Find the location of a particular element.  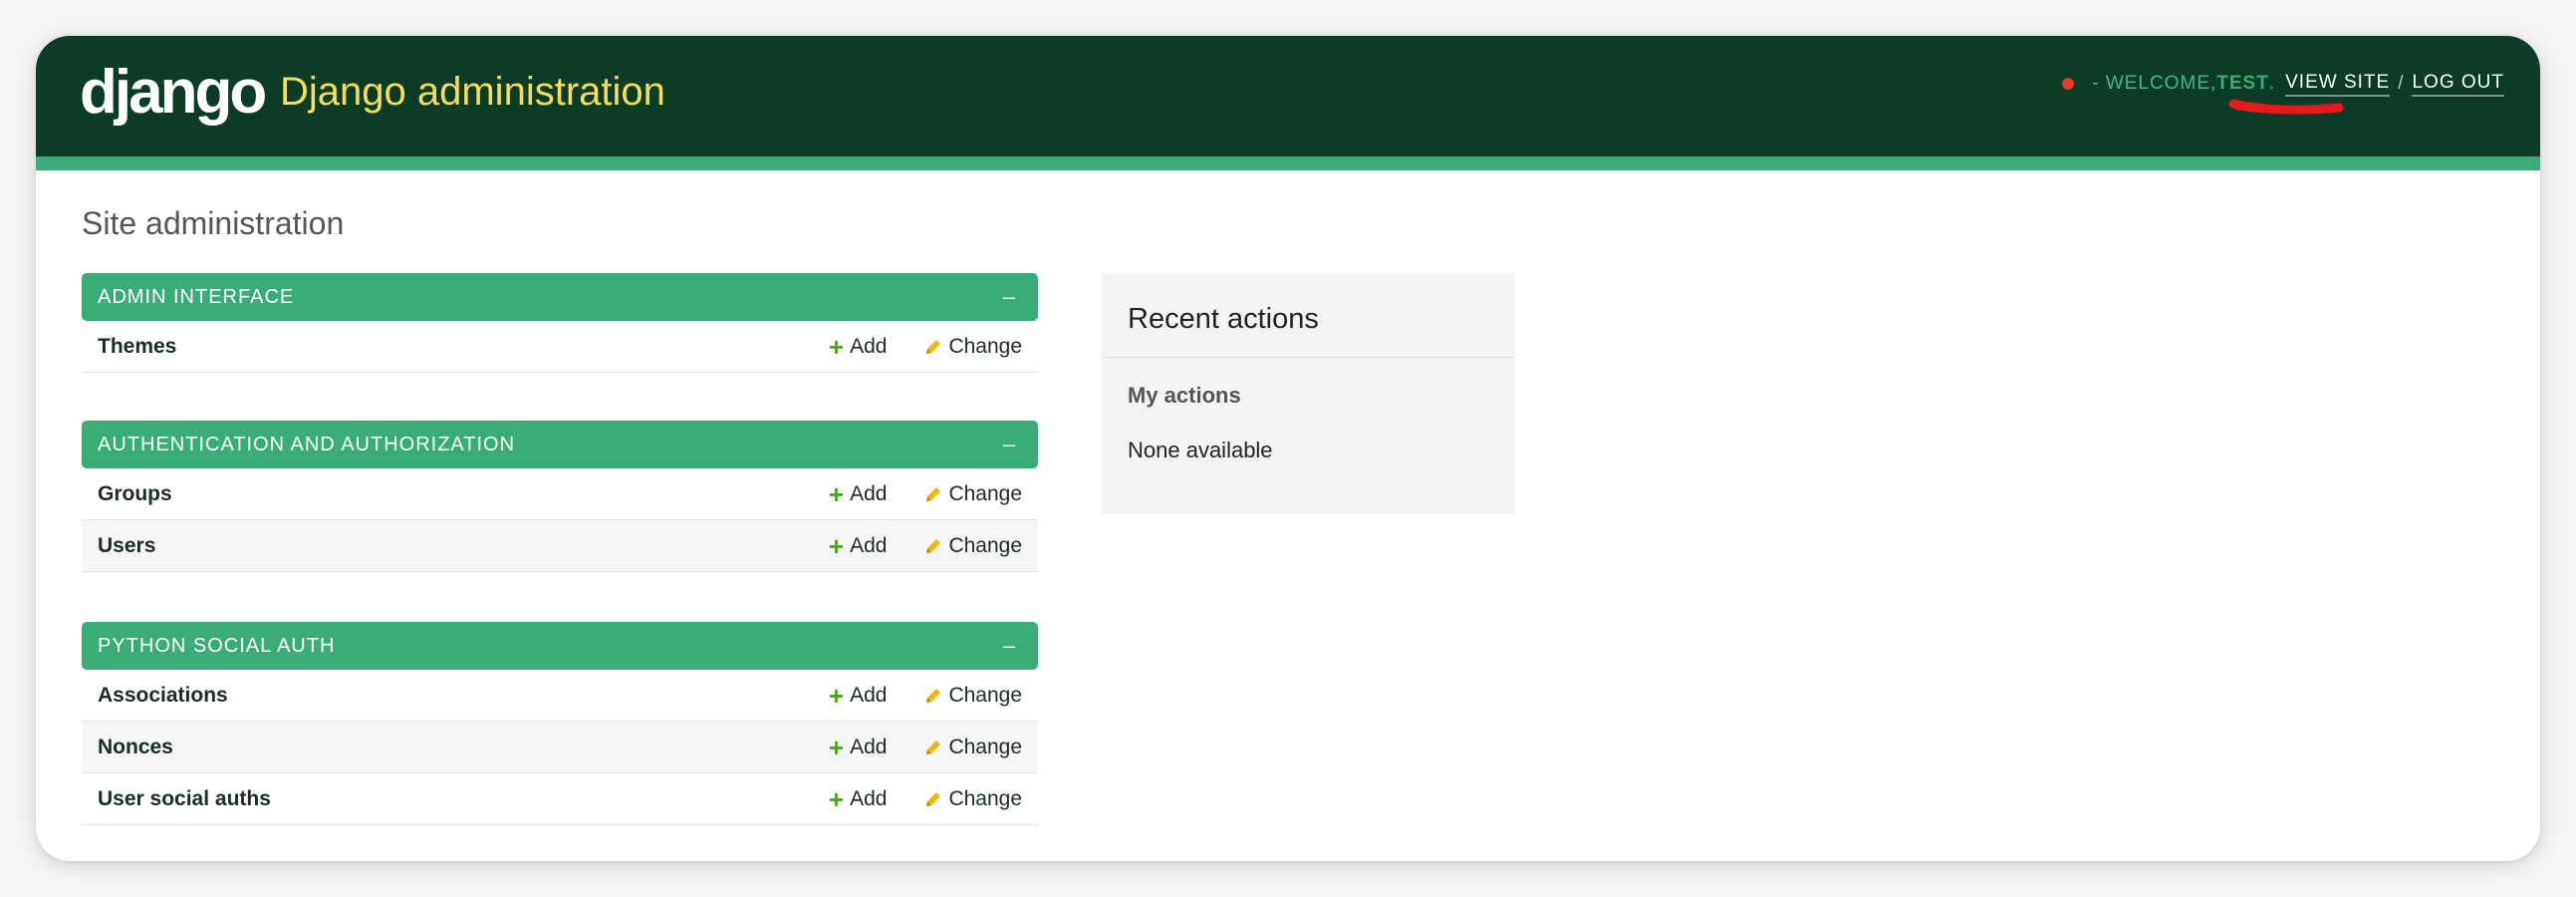

model-row-groups: Groups + Add Change is located at coordinates (560, 494).